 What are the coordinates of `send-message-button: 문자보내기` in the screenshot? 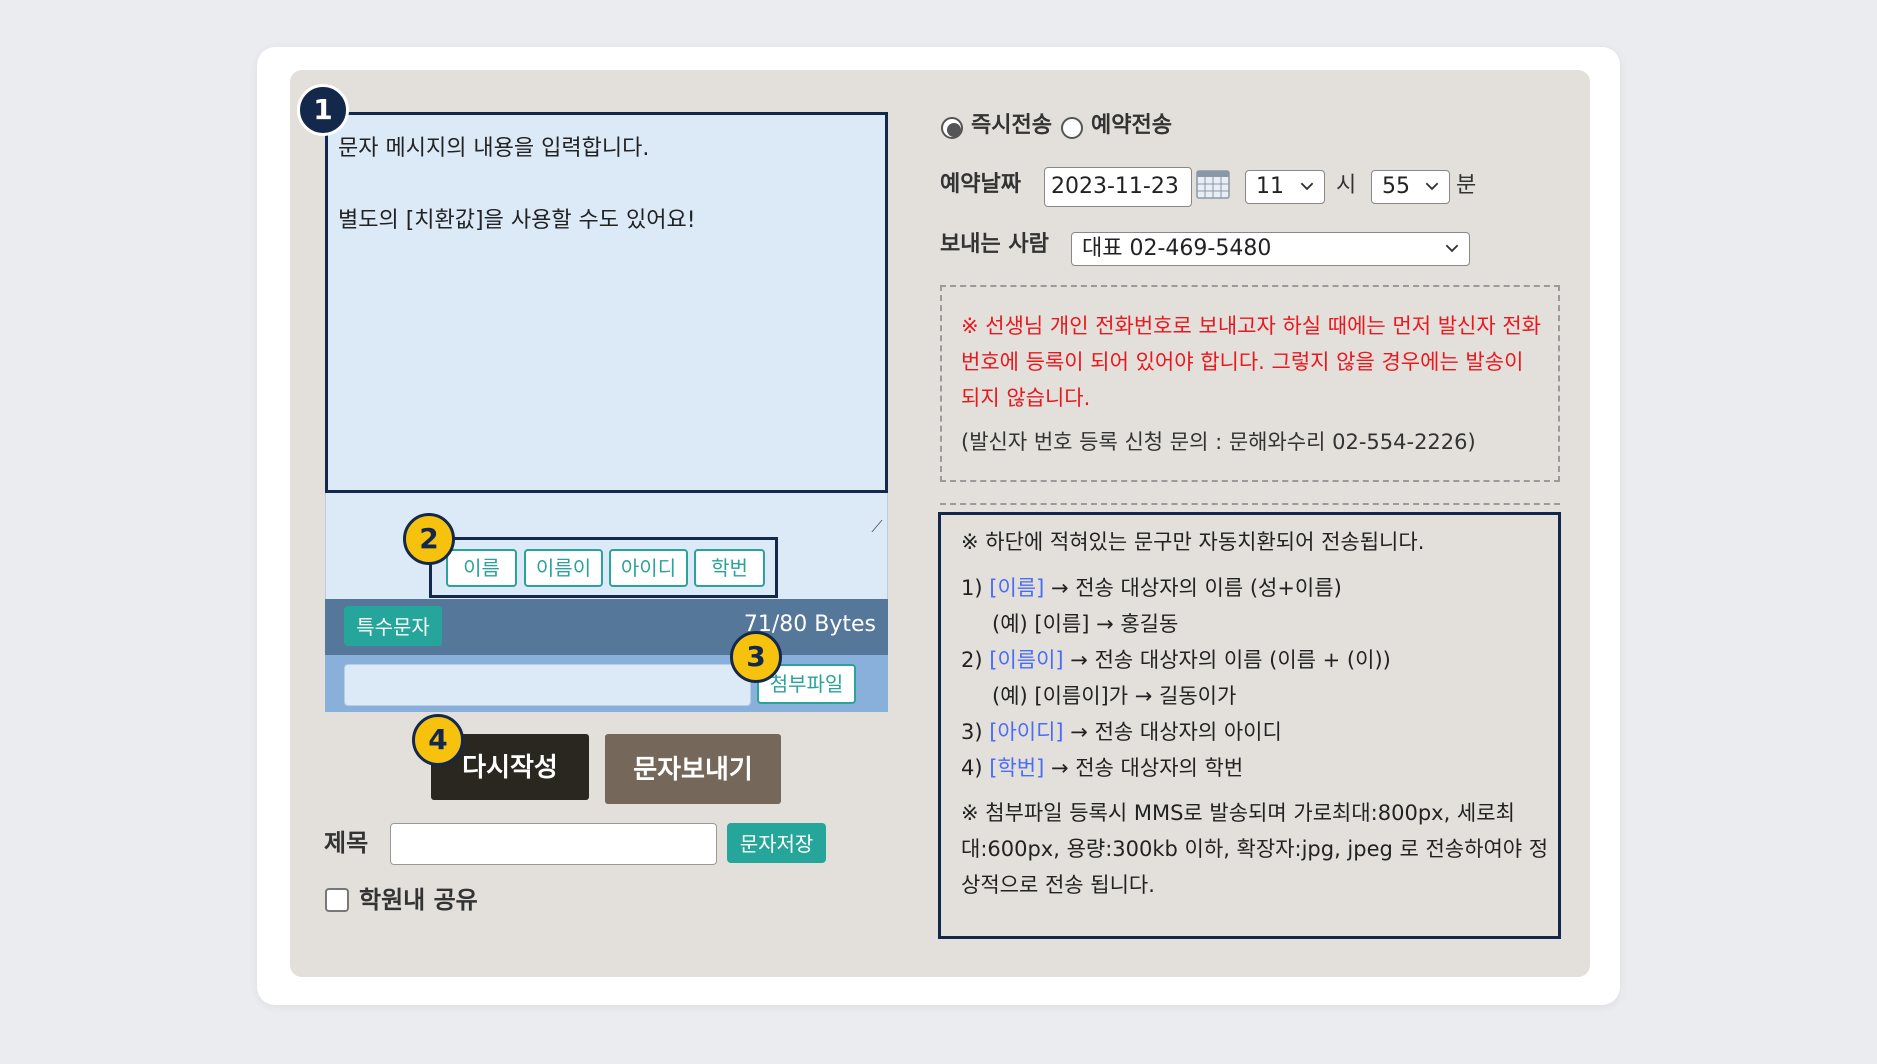 It's located at (693, 769).